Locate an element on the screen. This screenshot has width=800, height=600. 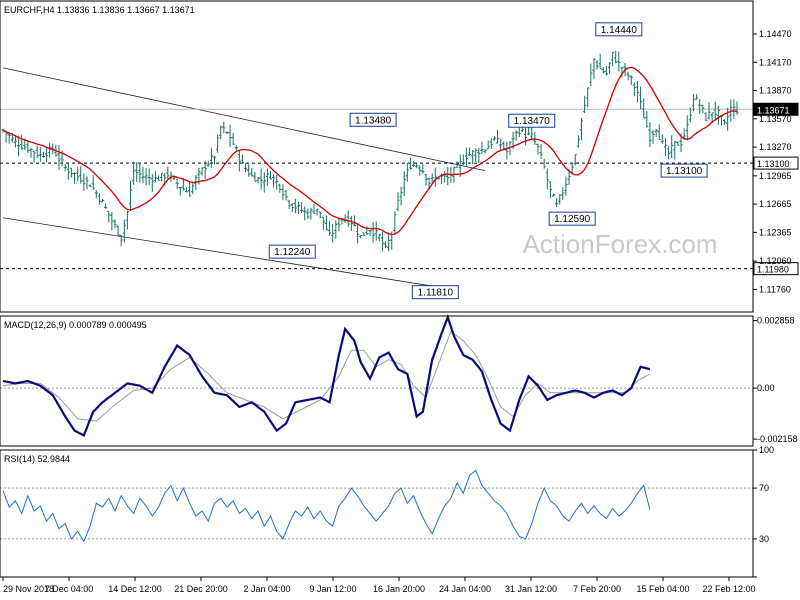
price-y-tick-label: 1.12665 is located at coordinates (775, 204).